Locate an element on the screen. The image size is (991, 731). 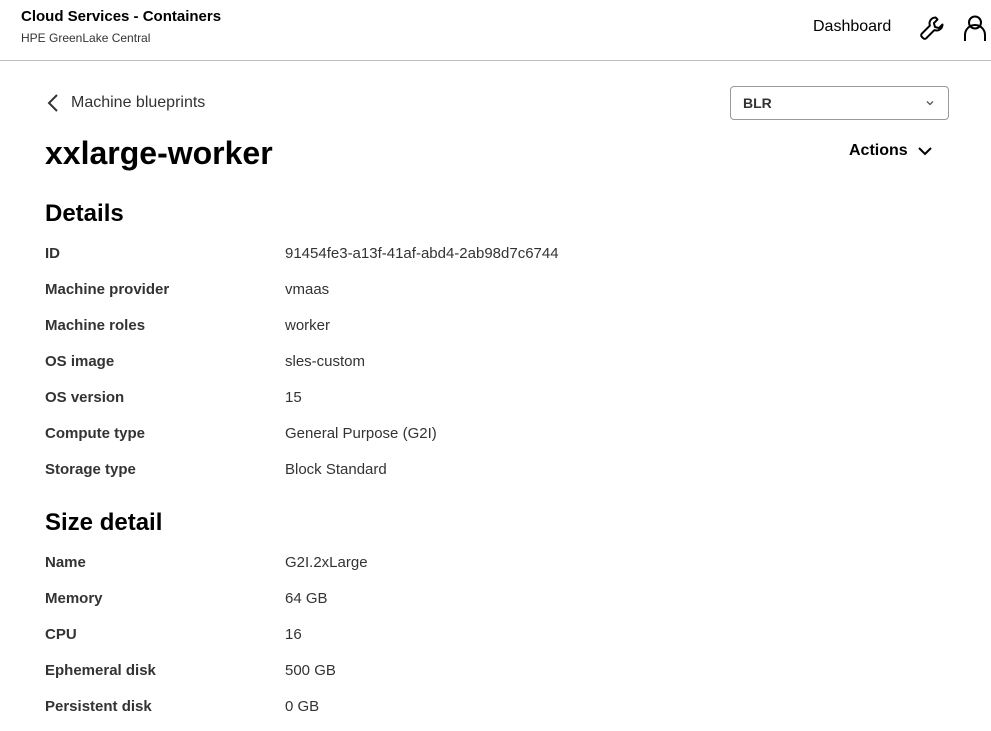
size-key: Memory is located at coordinates (74, 598).